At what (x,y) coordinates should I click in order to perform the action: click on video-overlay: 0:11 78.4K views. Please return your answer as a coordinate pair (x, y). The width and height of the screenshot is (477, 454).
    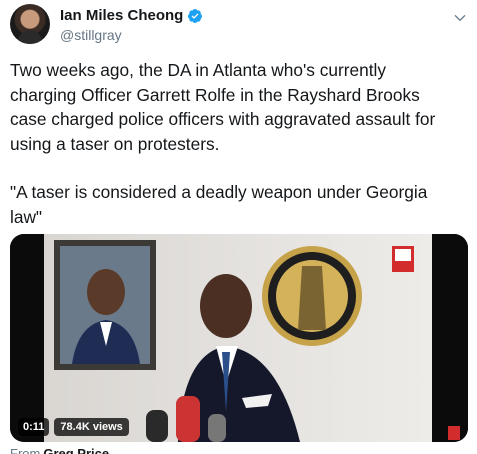
    Looking at the image, I should click on (73, 427).